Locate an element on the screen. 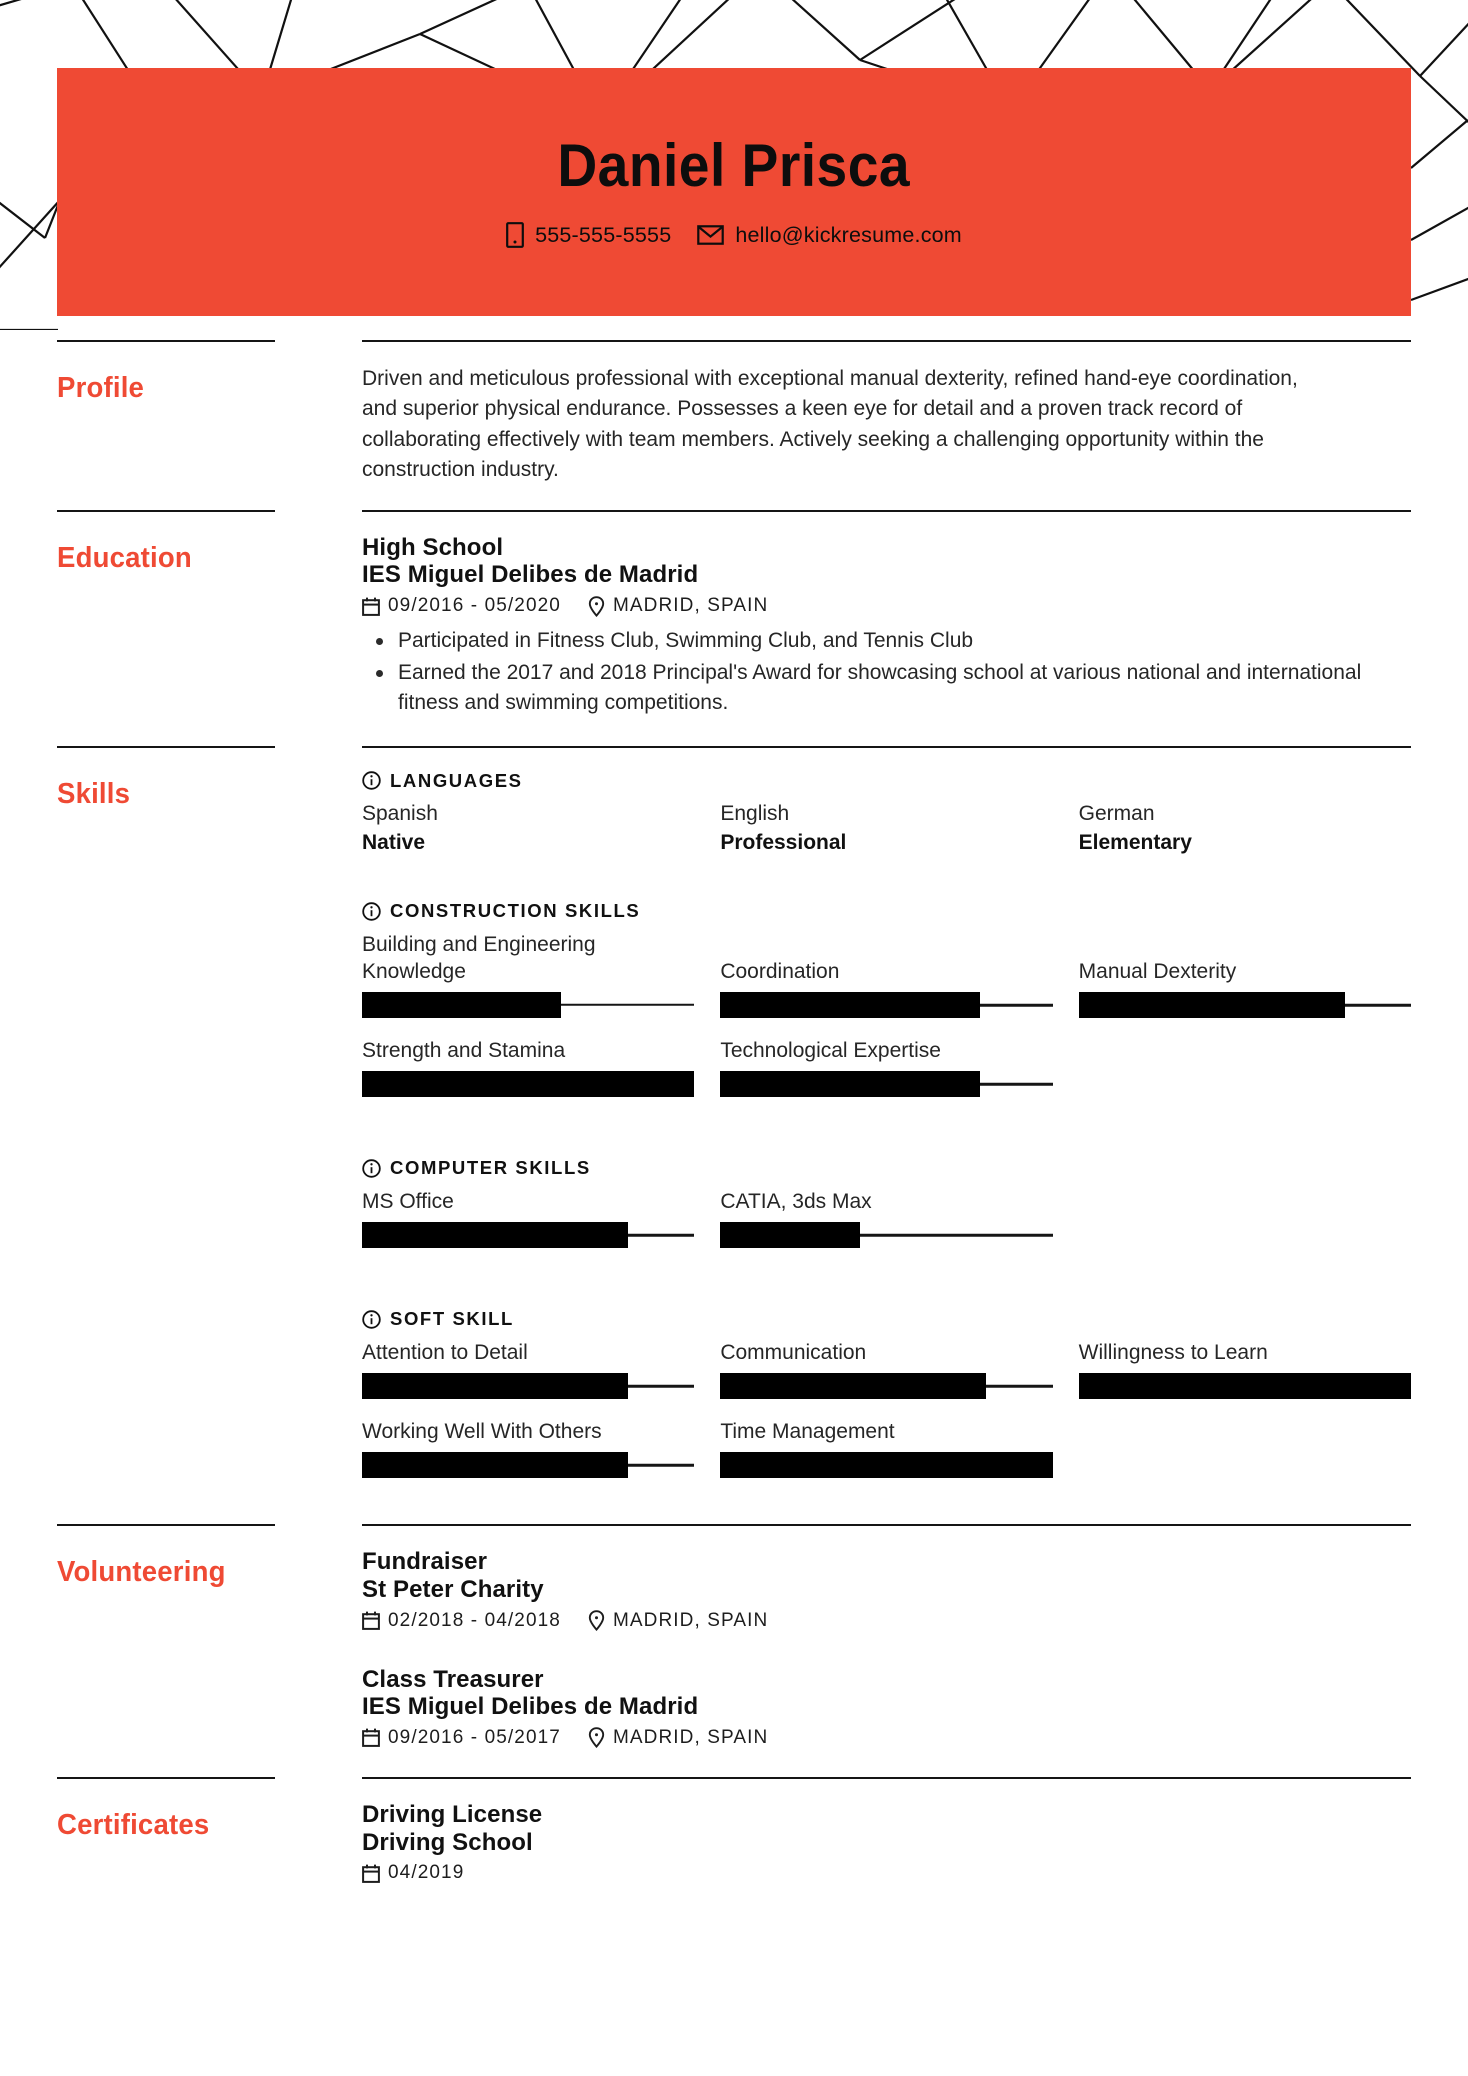 The width and height of the screenshot is (1468, 2076). skill-name: Willingness to Learn is located at coordinates (1173, 1353).